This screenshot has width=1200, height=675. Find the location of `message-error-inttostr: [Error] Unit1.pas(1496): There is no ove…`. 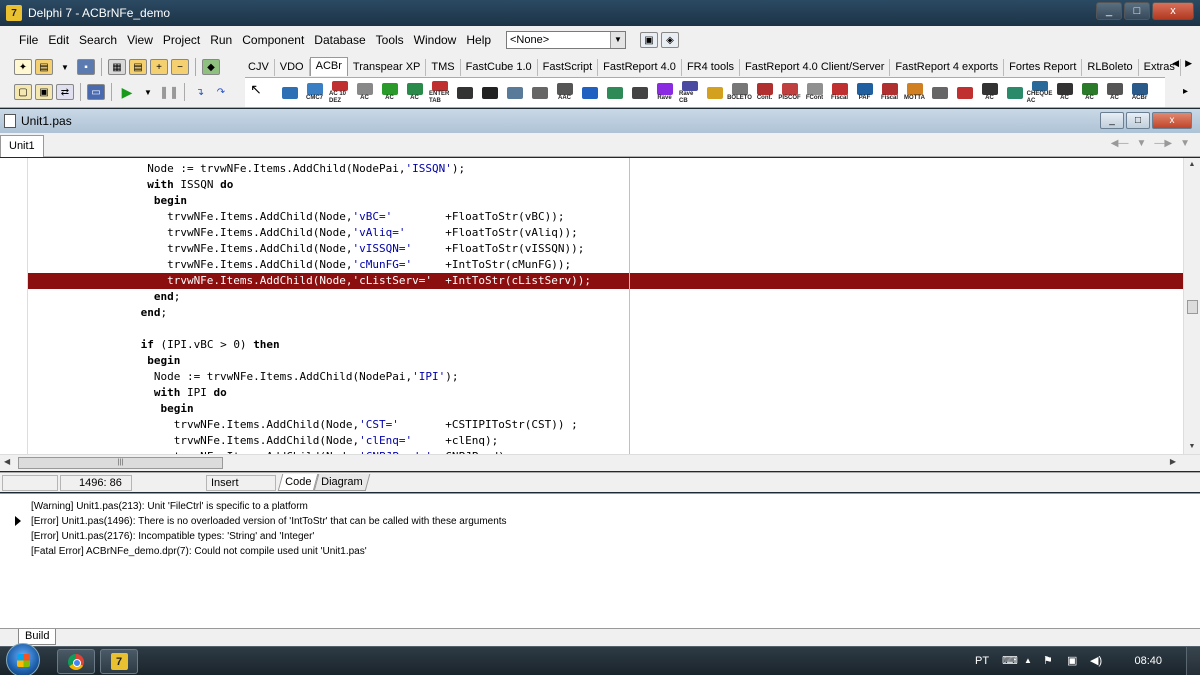

message-error-inttostr: [Error] Unit1.pas(1496): There is no ove… is located at coordinates (269, 521).